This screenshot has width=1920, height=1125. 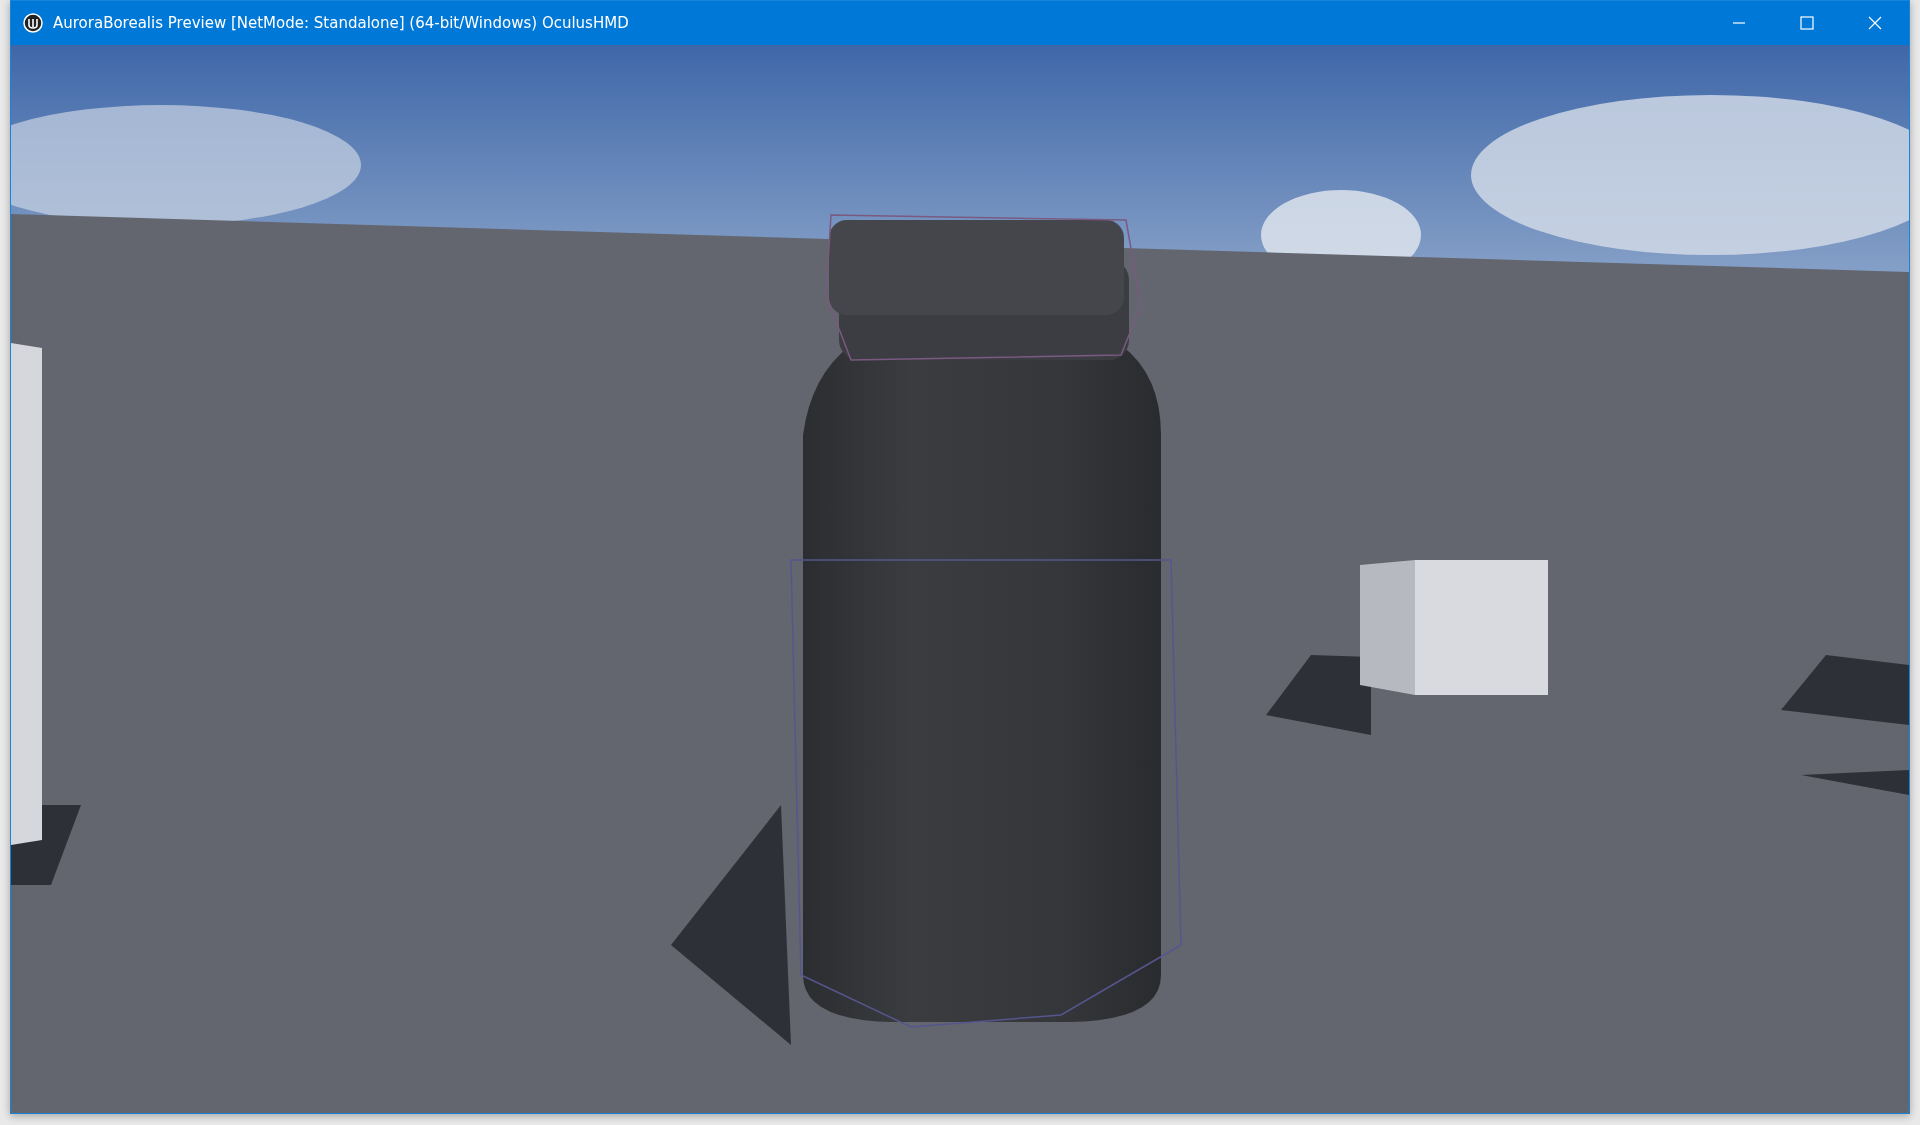 What do you see at coordinates (1807, 23) in the screenshot?
I see `maximize-icon` at bounding box center [1807, 23].